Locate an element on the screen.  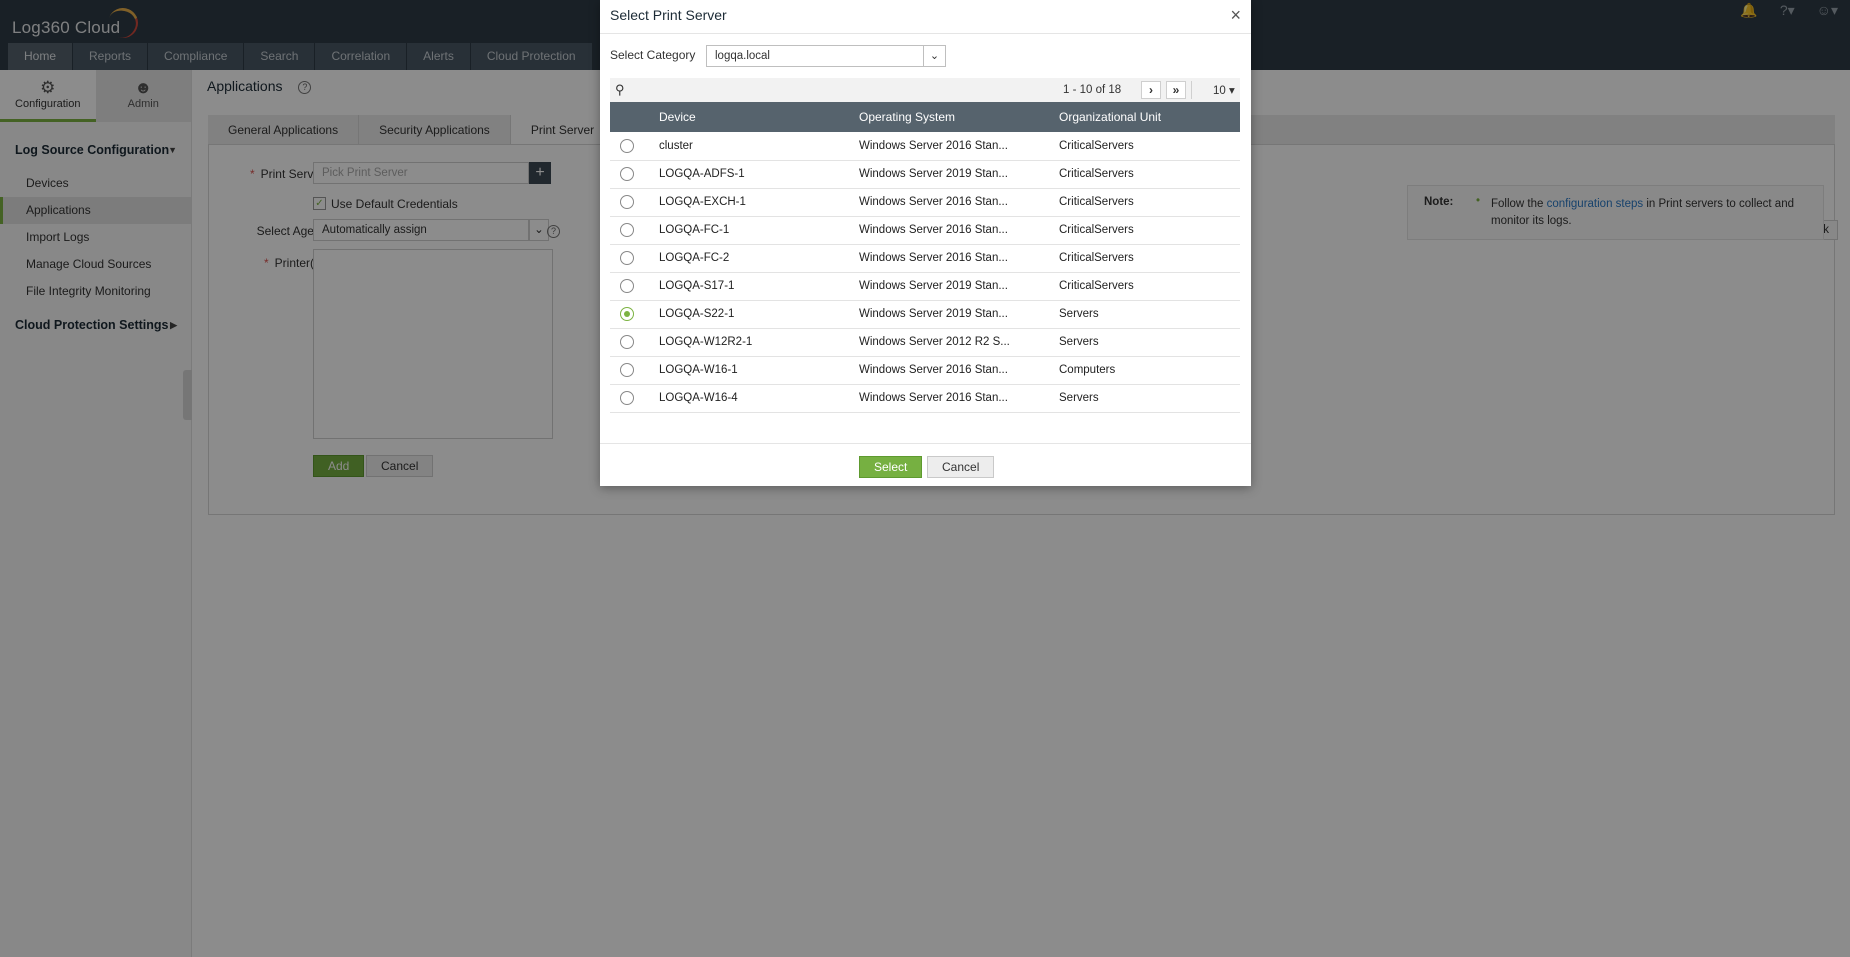
divider is located at coordinates (1191, 90).